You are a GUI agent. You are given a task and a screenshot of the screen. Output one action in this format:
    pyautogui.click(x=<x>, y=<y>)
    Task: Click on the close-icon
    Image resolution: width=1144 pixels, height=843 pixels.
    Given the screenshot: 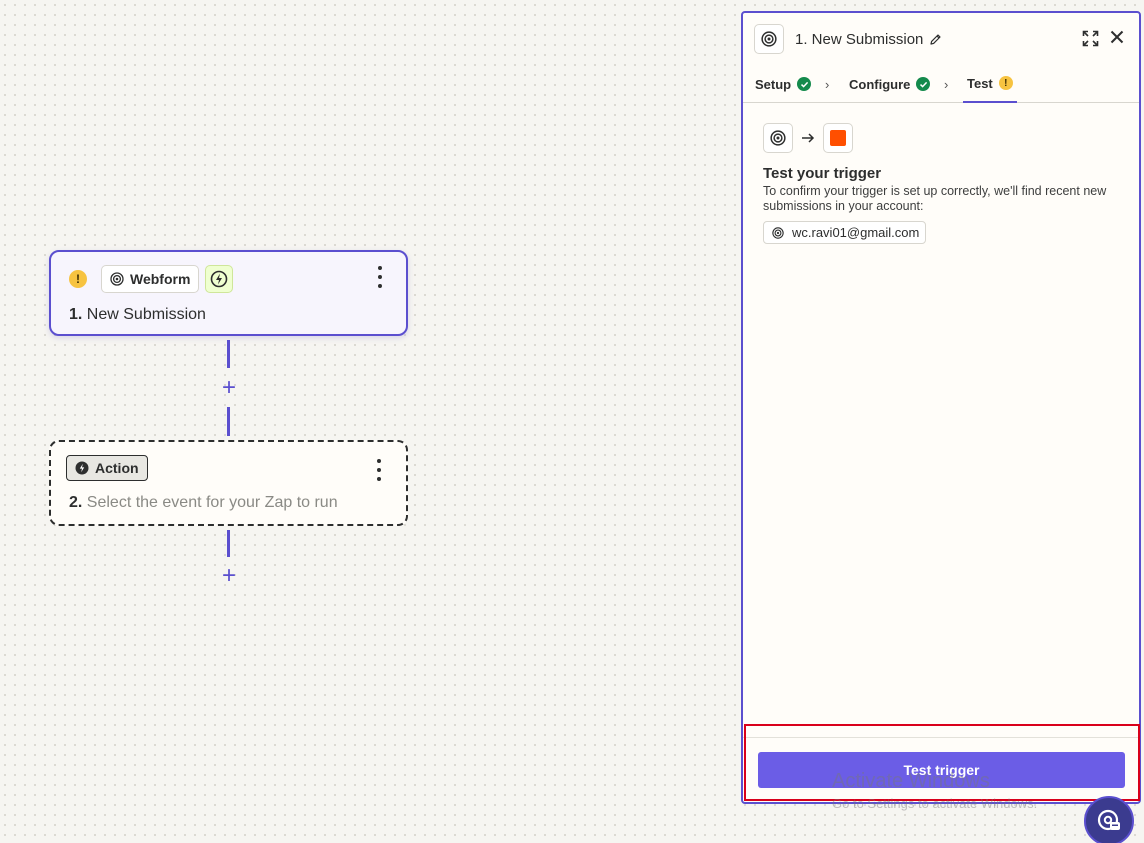 What is the action you would take?
    pyautogui.click(x=1117, y=37)
    